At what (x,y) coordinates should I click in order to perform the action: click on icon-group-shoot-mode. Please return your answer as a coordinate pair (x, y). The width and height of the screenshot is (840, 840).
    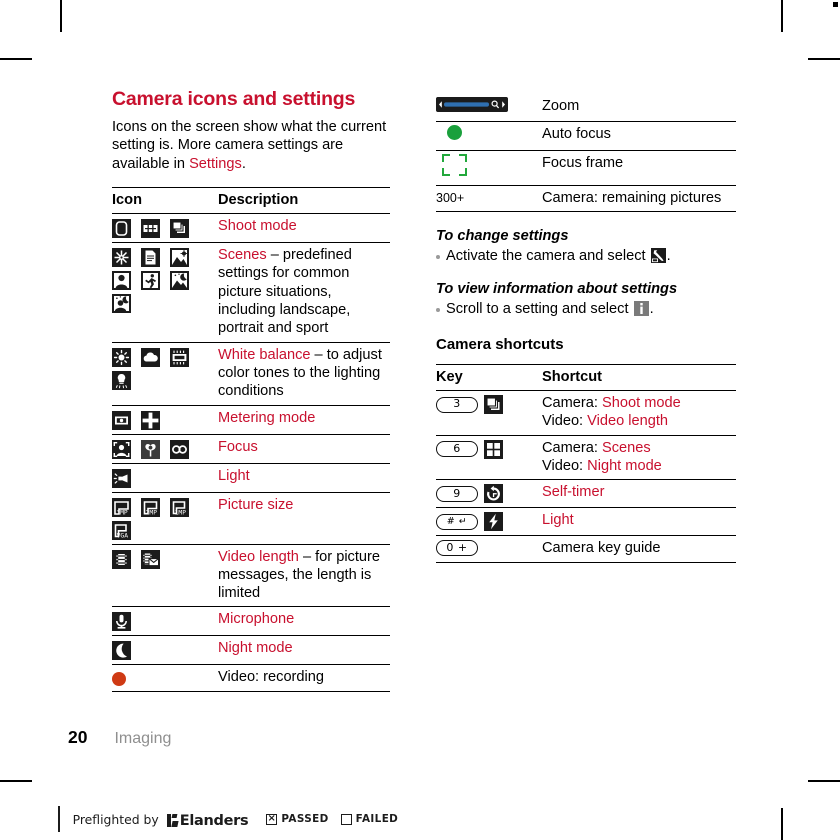
    Looking at the image, I should click on (165, 228).